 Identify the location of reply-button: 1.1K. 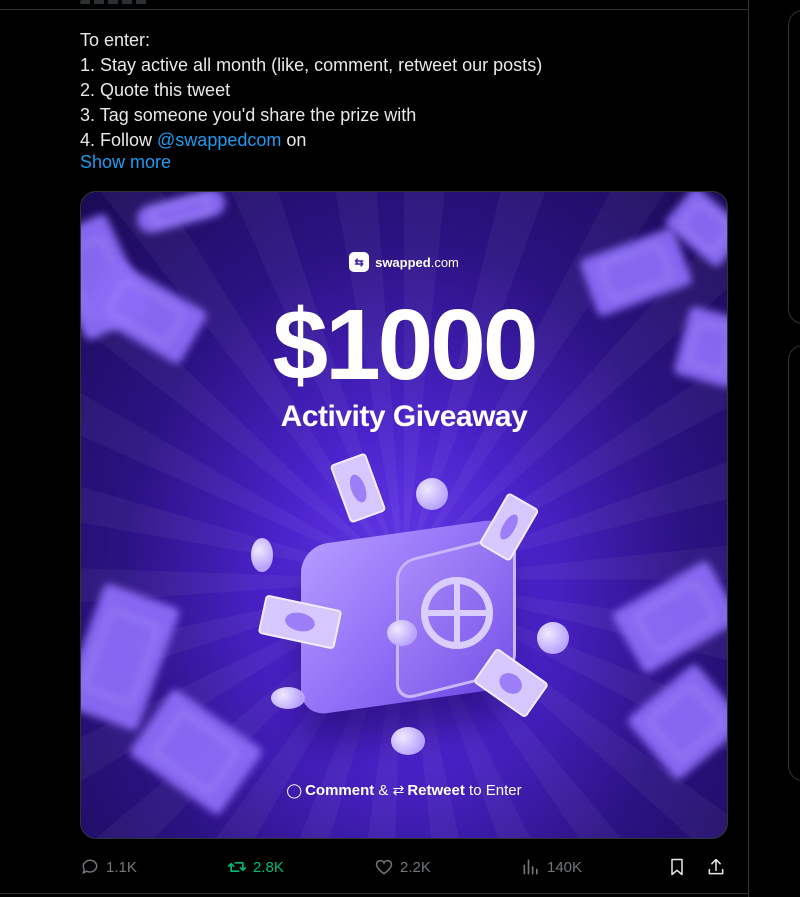
(108, 867).